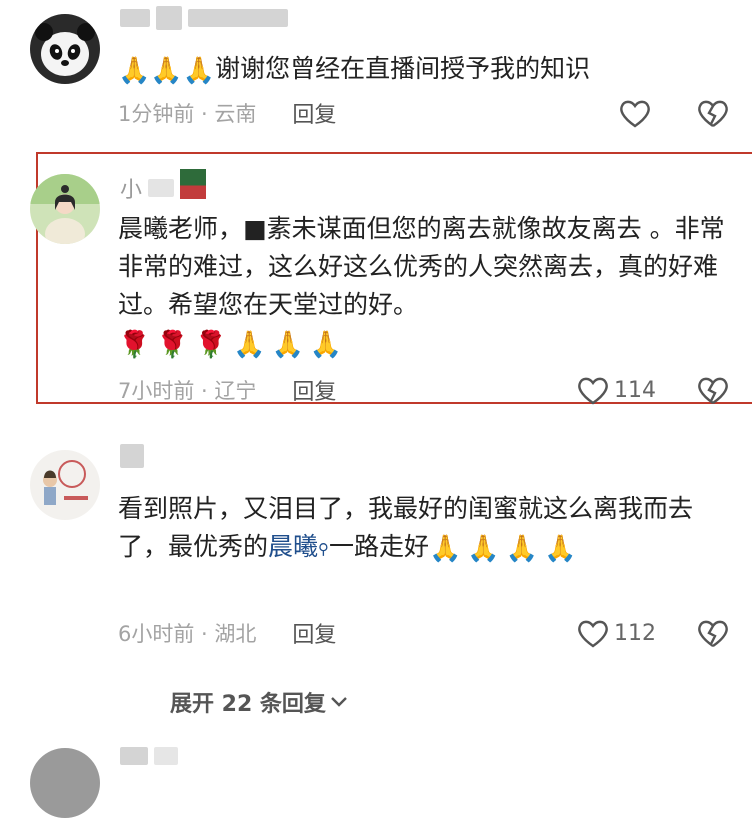 Image resolution: width=752 pixels, height=818 pixels. What do you see at coordinates (406, 529) in the screenshot?
I see `comment-text: 看到照片，又泪目了，我最好的闺蜜就这么离我而去了，最优秀的晨曦⚲一路走好🙏🙏🙏🙏` at bounding box center [406, 529].